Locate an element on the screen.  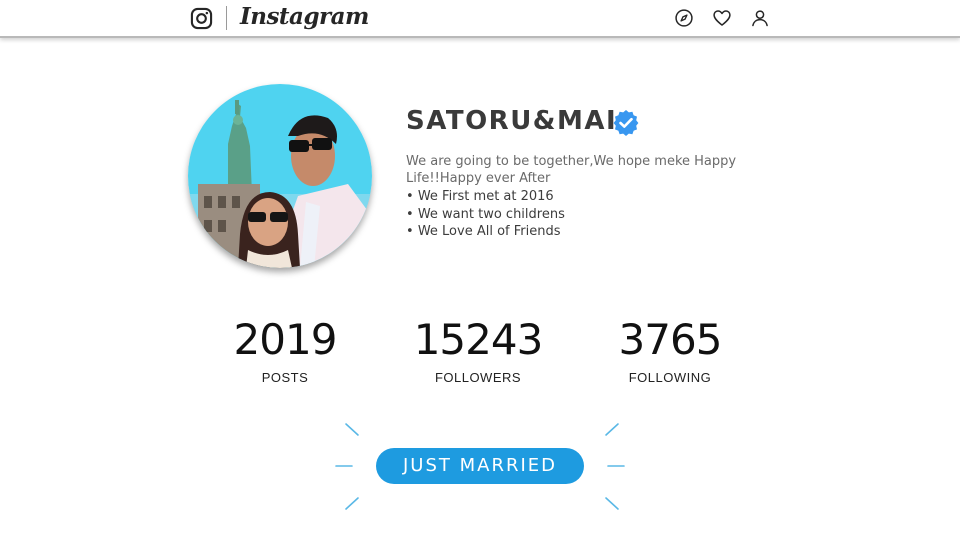
header-divider is located at coordinates (226, 18).